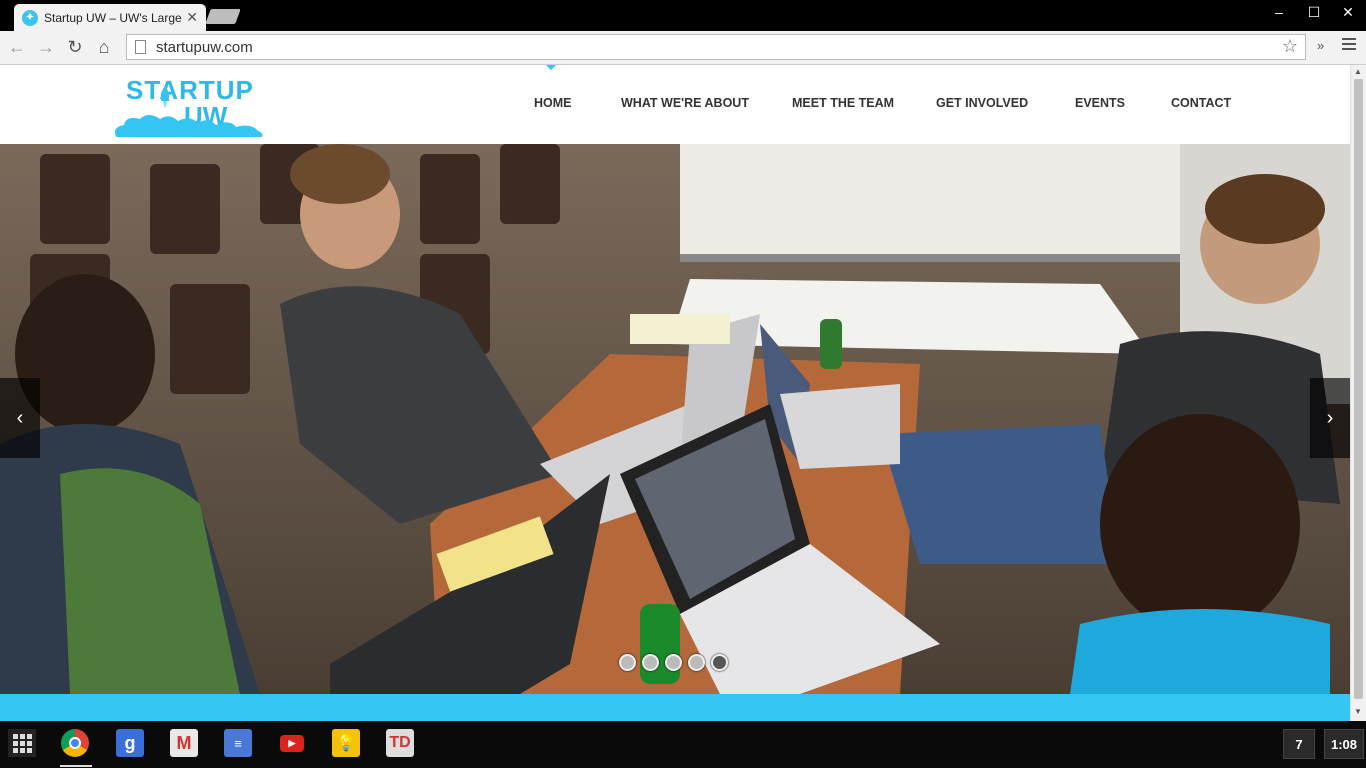 The height and width of the screenshot is (768, 1366). I want to click on logo-cloud-icon, so click(189, 126).